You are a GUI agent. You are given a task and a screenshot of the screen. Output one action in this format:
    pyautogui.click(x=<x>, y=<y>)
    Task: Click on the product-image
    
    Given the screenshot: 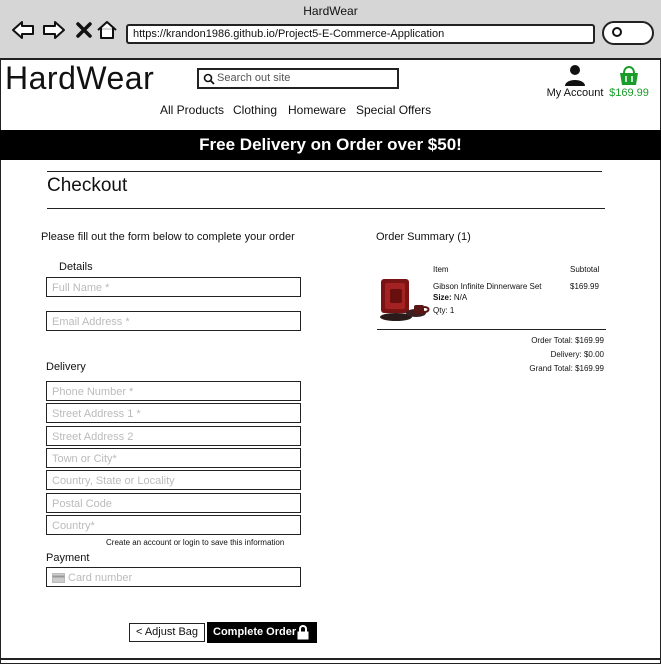 What is the action you would take?
    pyautogui.click(x=405, y=302)
    